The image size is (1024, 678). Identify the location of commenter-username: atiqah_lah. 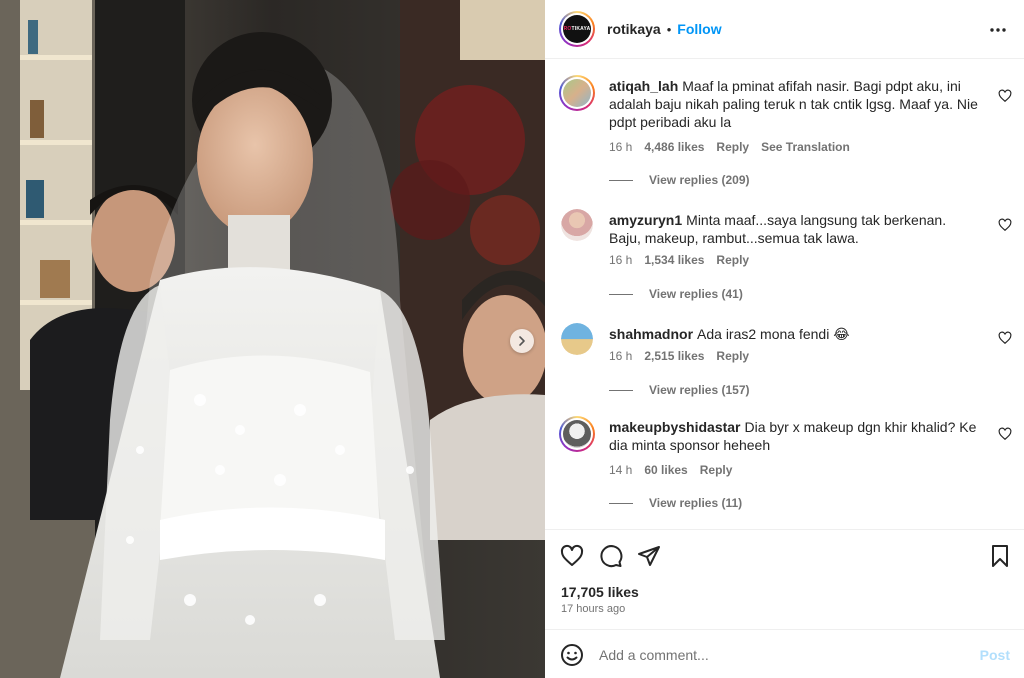
(643, 86).